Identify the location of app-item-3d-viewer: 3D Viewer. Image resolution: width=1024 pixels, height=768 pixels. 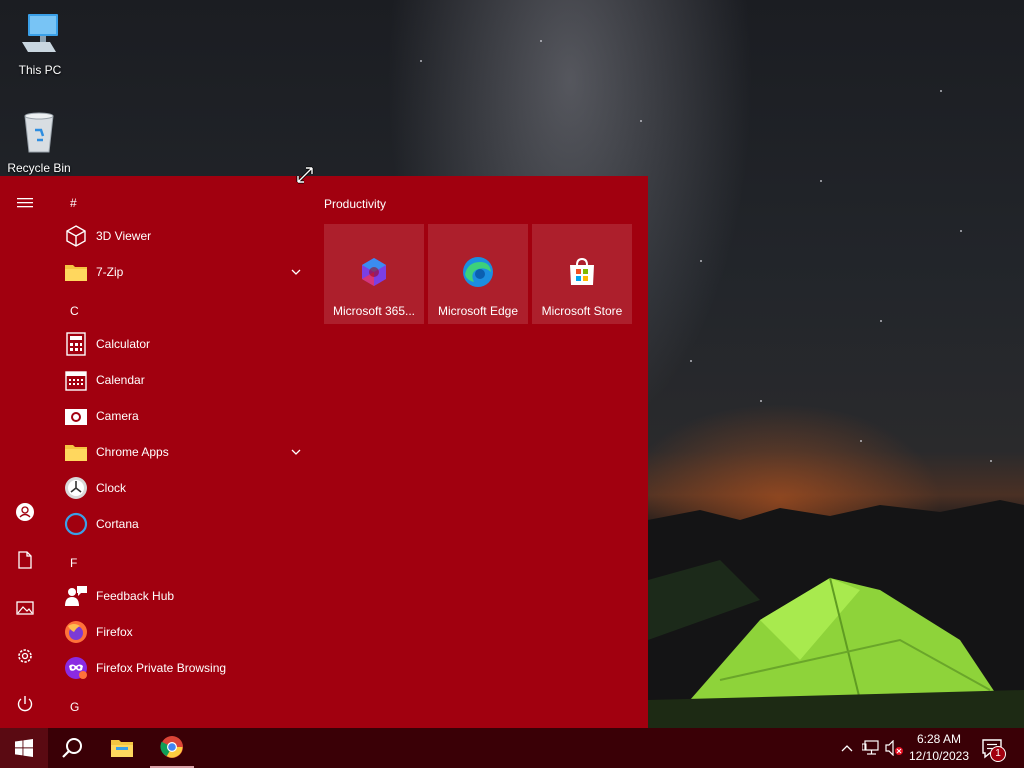
(185, 236).